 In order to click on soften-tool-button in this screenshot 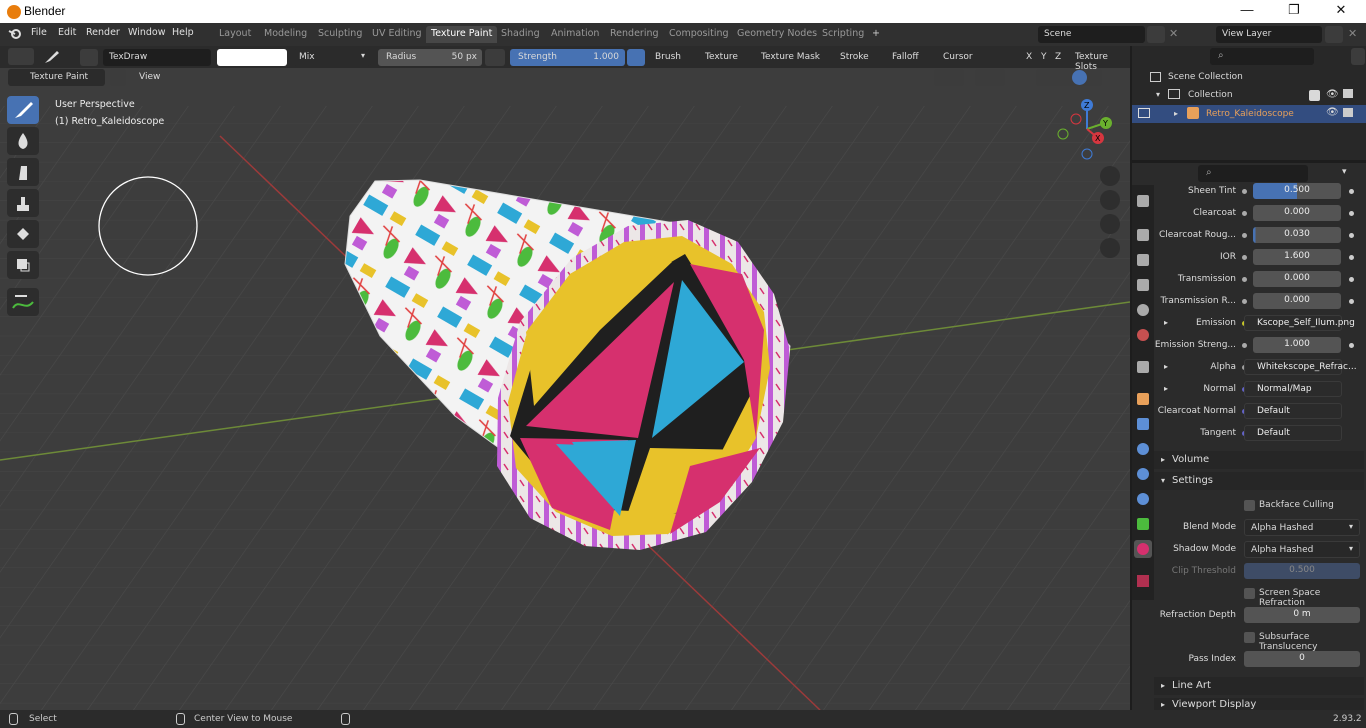, I will do `click(23, 141)`.